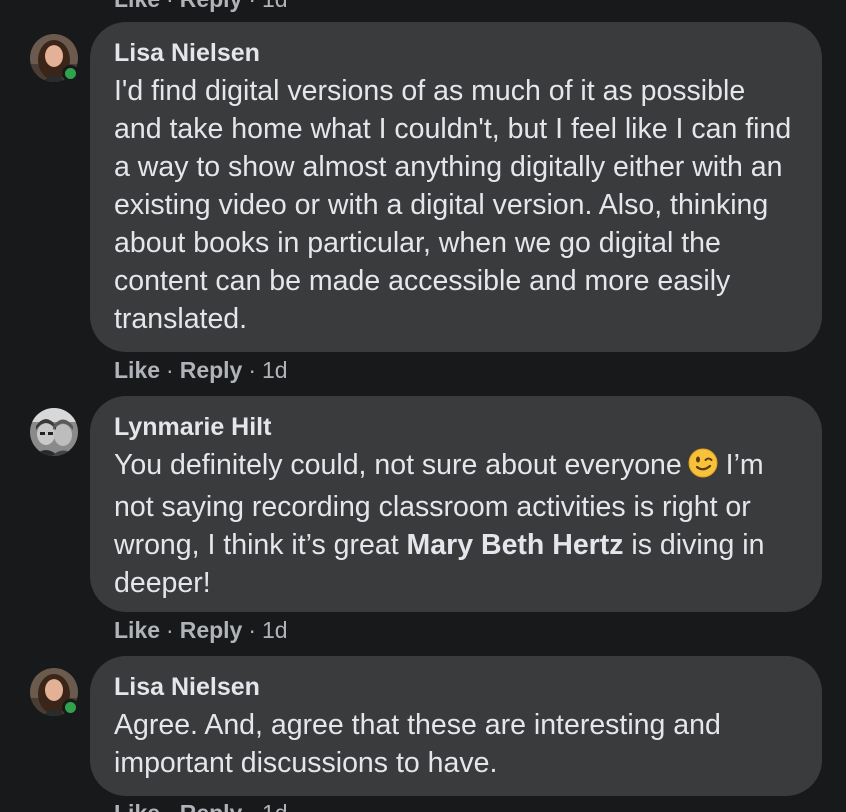  Describe the element at coordinates (515, 545) in the screenshot. I see `mention-link: Mary Beth Hertz` at that location.